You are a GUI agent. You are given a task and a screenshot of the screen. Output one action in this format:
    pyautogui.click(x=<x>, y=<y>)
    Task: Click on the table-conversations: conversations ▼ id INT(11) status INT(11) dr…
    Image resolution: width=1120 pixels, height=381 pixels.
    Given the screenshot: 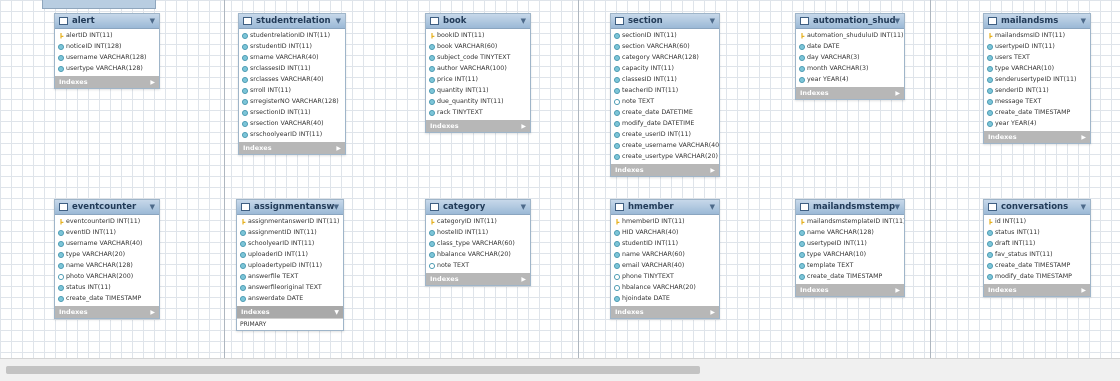 What is the action you would take?
    pyautogui.click(x=1037, y=248)
    